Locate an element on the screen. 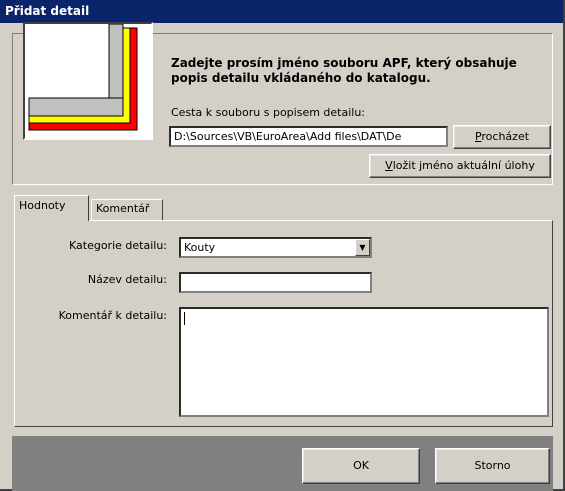  detail-preview-image is located at coordinates (88, 81).